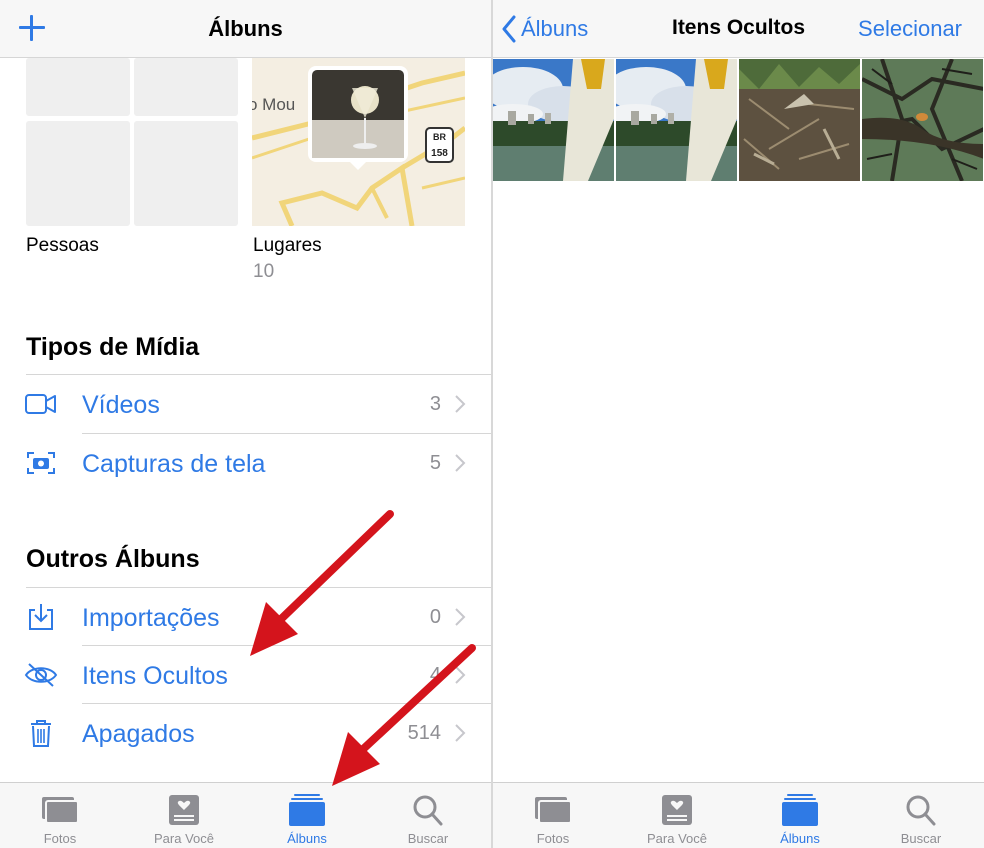 This screenshot has width=984, height=848. I want to click on tab-albums: Álbuns, so click(800, 819).